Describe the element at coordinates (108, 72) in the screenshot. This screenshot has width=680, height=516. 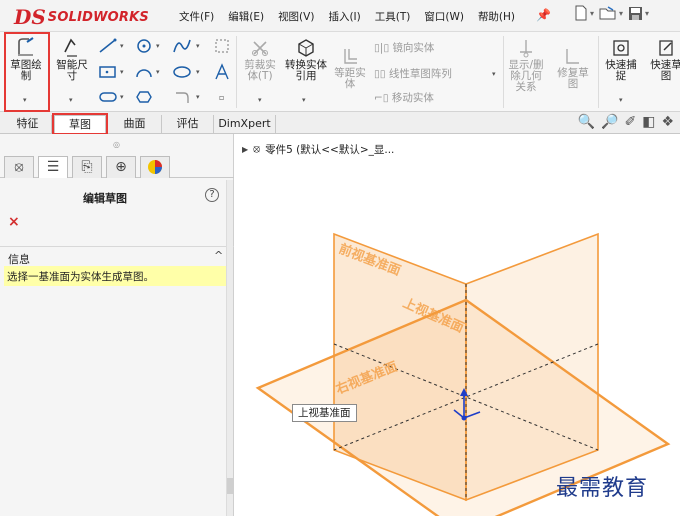
I see `rectangle-tool-icon` at that location.